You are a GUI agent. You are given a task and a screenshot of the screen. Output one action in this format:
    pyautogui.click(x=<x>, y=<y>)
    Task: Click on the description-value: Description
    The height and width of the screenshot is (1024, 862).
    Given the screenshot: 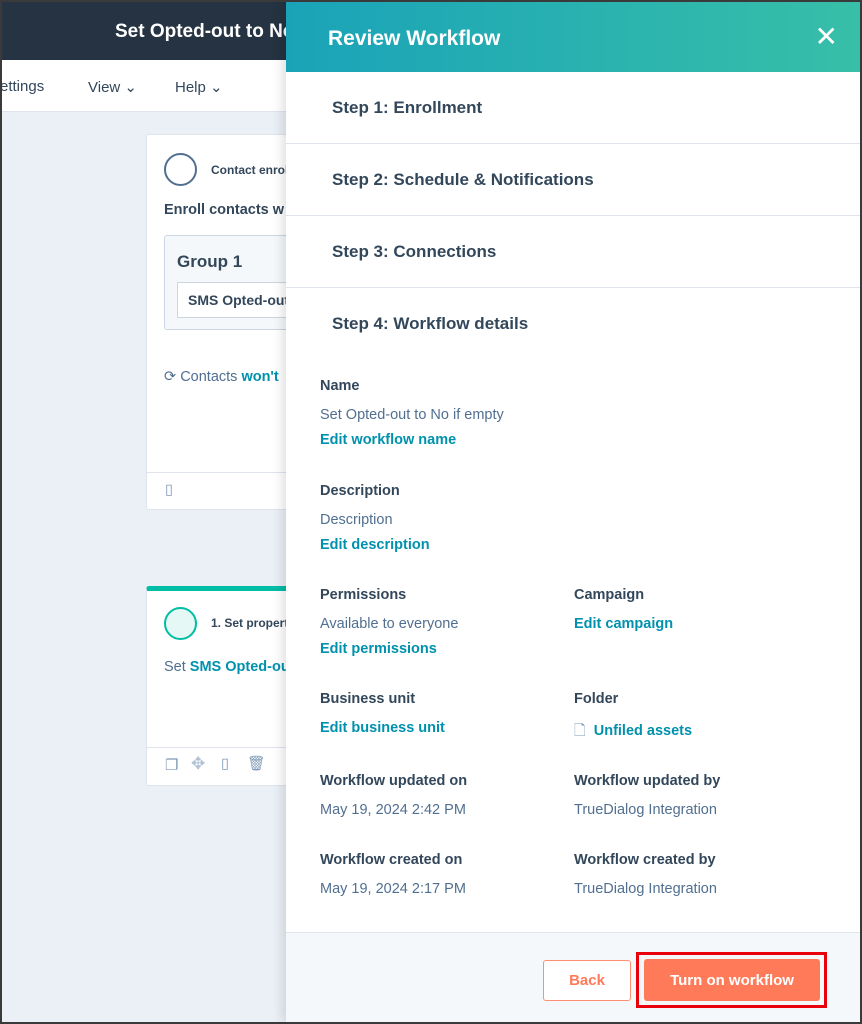 What is the action you would take?
    pyautogui.click(x=356, y=520)
    